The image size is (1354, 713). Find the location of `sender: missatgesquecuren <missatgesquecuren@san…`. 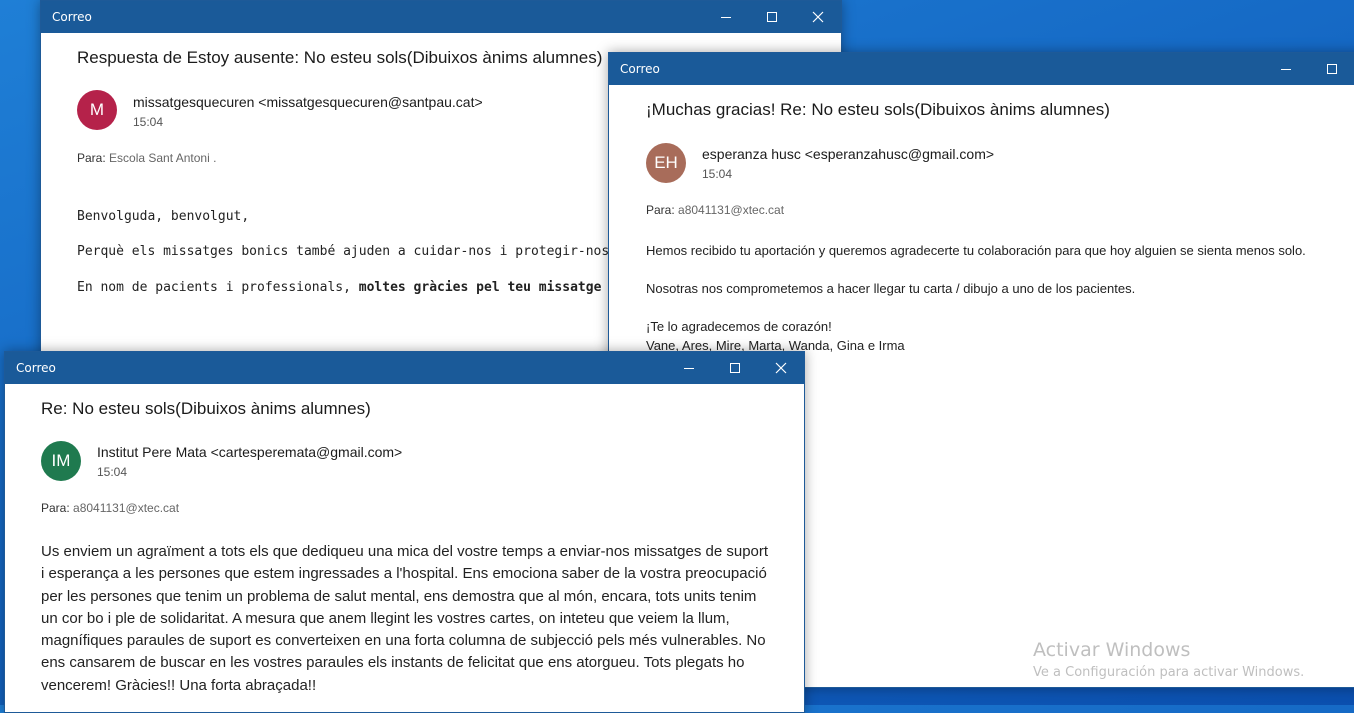

sender: missatgesquecuren <missatgesquecuren@san… is located at coordinates (308, 102).